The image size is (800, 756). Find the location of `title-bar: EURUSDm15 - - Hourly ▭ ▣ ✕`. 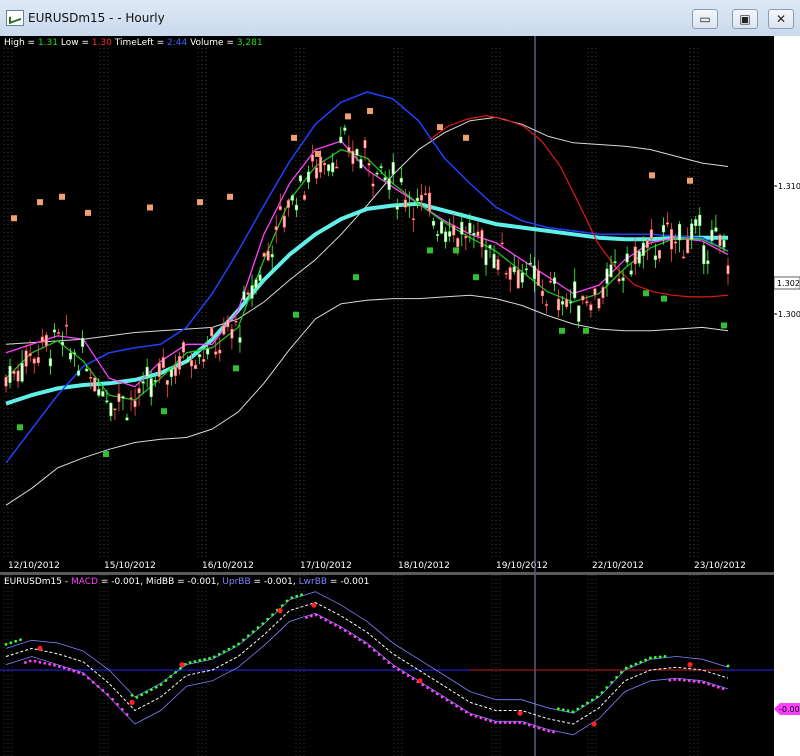

title-bar: EURUSDm15 - - Hourly ▭ ▣ ✕ is located at coordinates (400, 18).